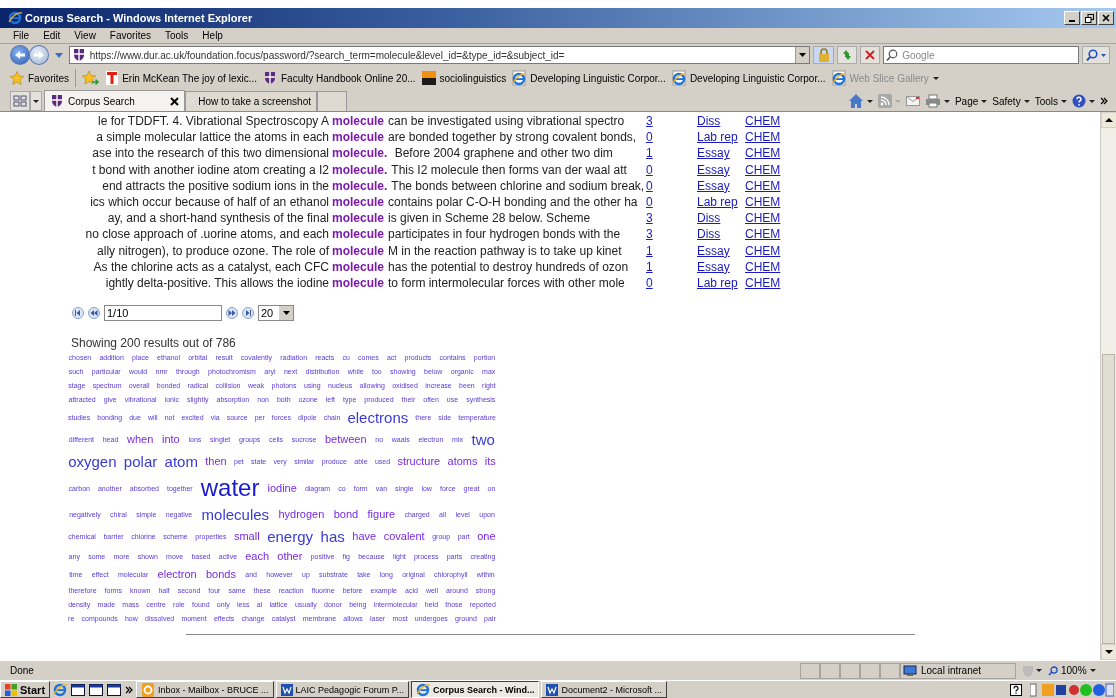  What do you see at coordinates (1072, 18) in the screenshot?
I see `minimize-button` at bounding box center [1072, 18].